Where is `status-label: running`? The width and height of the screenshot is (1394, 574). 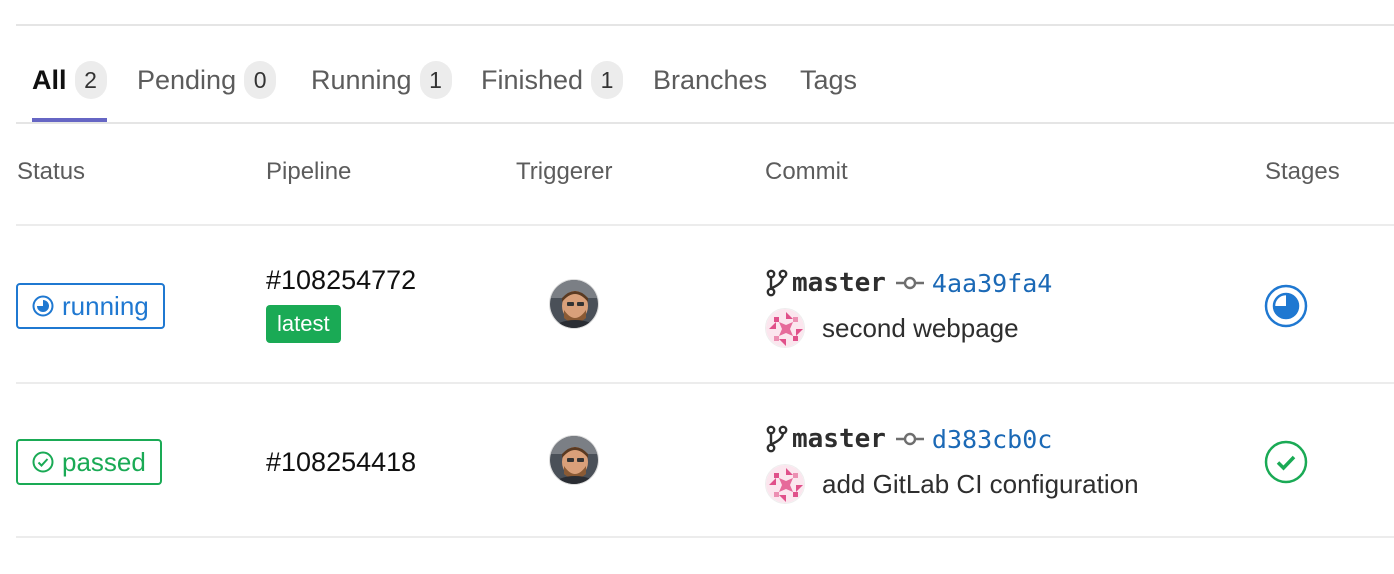
status-label: running is located at coordinates (105, 305).